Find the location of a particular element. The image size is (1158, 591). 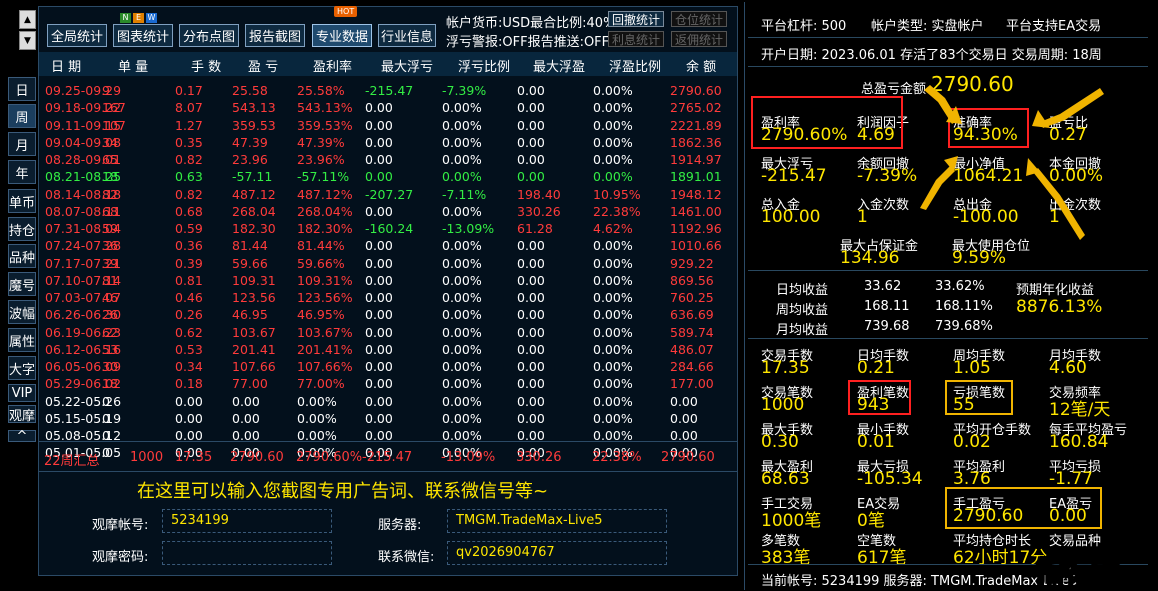

column-header-5: 最大浮亏 is located at coordinates (407, 65).